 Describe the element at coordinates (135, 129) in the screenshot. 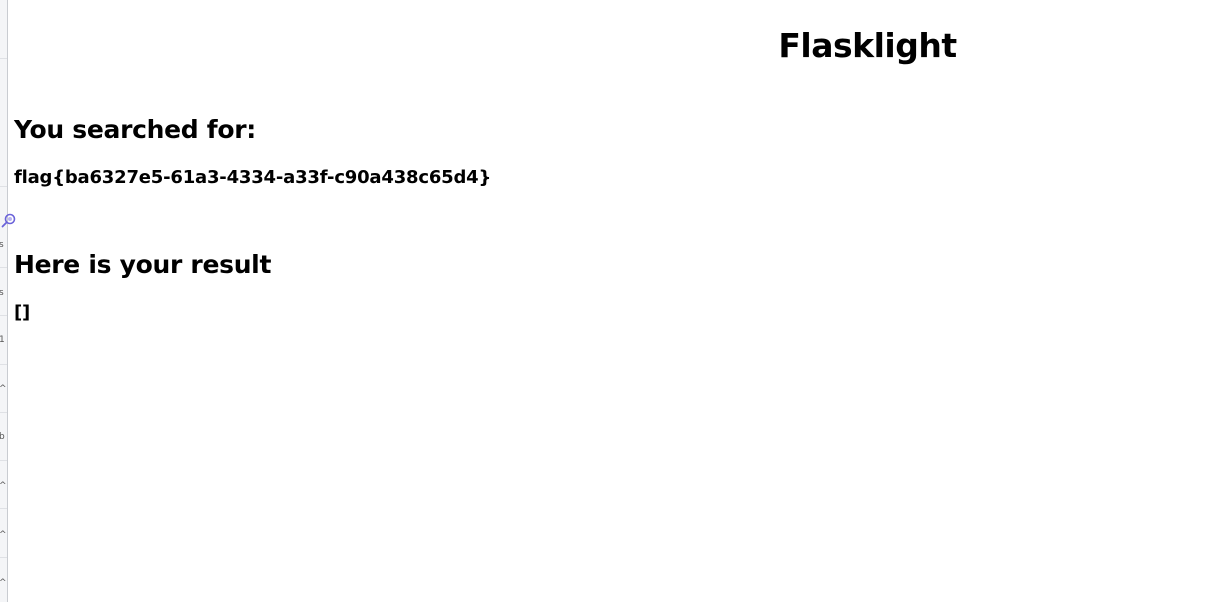

I see `searched-for-heading: You searched for:` at that location.